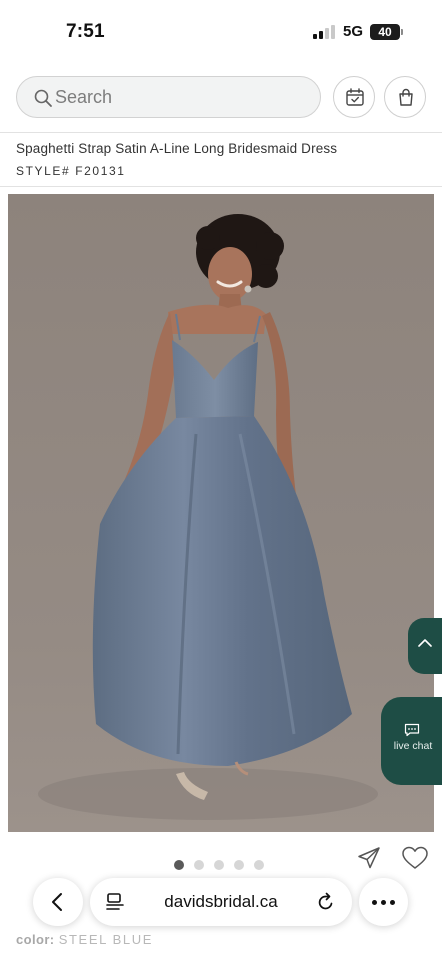 The image size is (442, 960). I want to click on url-text: davidsbridal.ca, so click(221, 901).